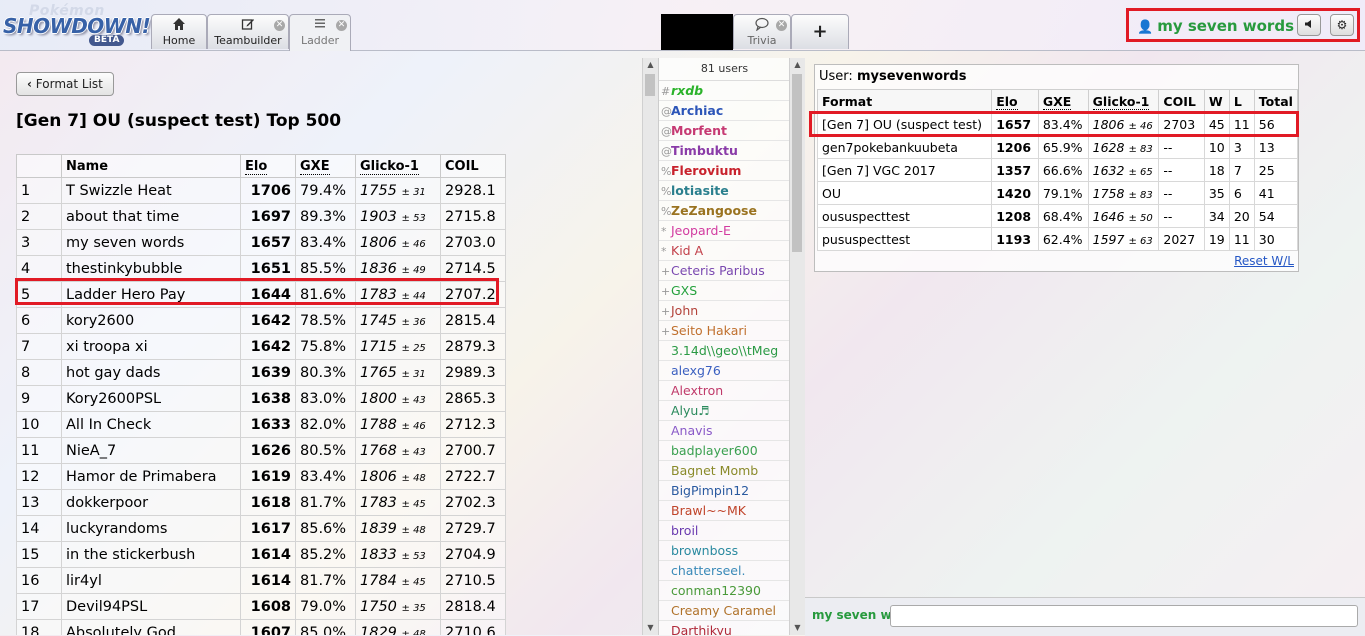 The height and width of the screenshot is (636, 1365). What do you see at coordinates (151, 627) in the screenshot?
I see `player-name: Absolutely God` at bounding box center [151, 627].